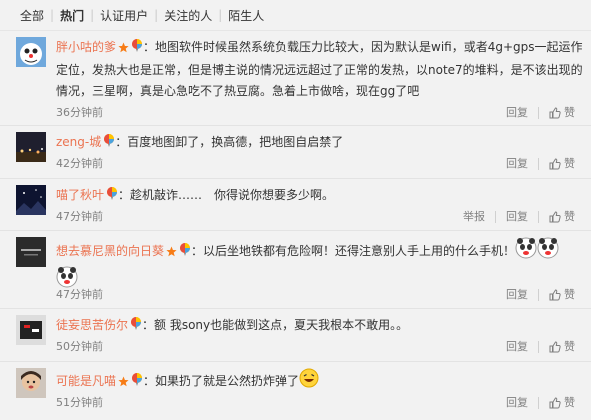 This screenshot has width=591, height=420. Describe the element at coordinates (188, 15) in the screenshot. I see `tab-following: 关注的人` at that location.